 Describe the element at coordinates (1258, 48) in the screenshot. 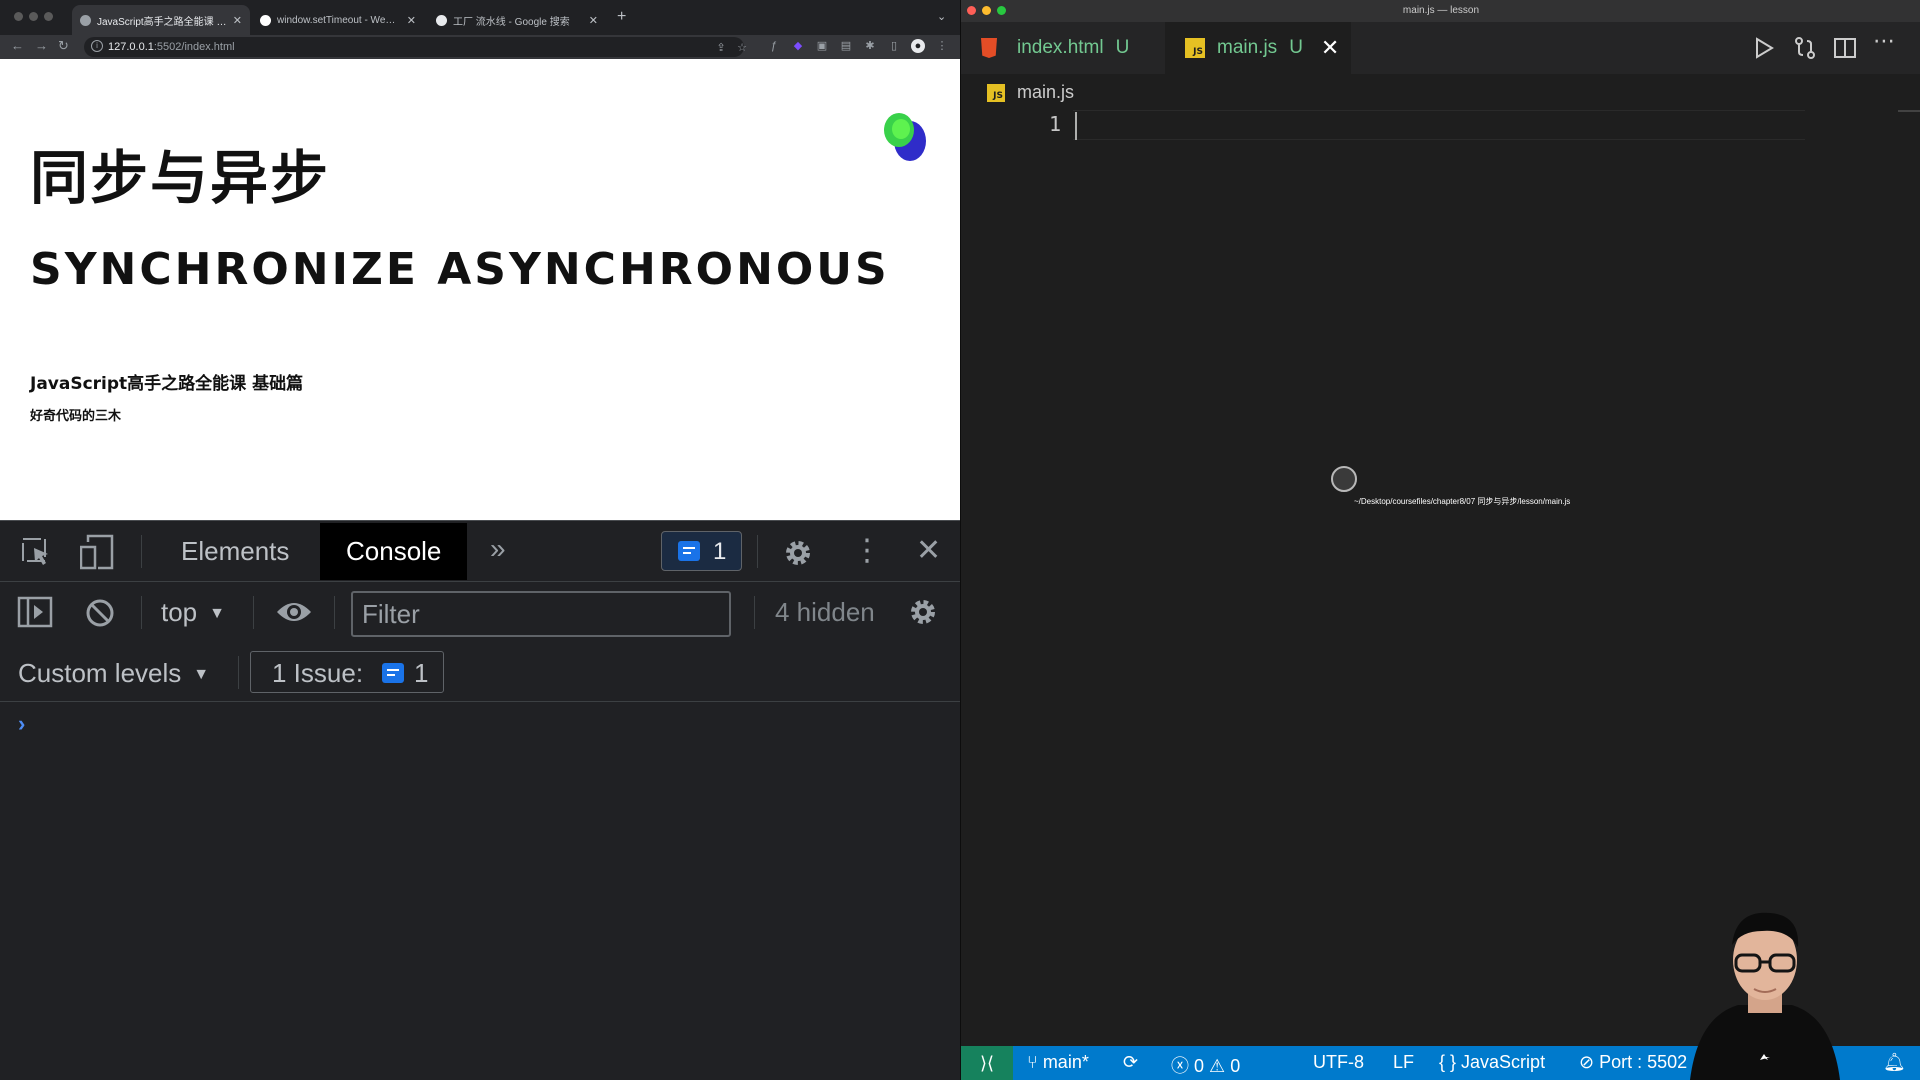

I see `tab-main-js: JS main.js U ✕` at that location.